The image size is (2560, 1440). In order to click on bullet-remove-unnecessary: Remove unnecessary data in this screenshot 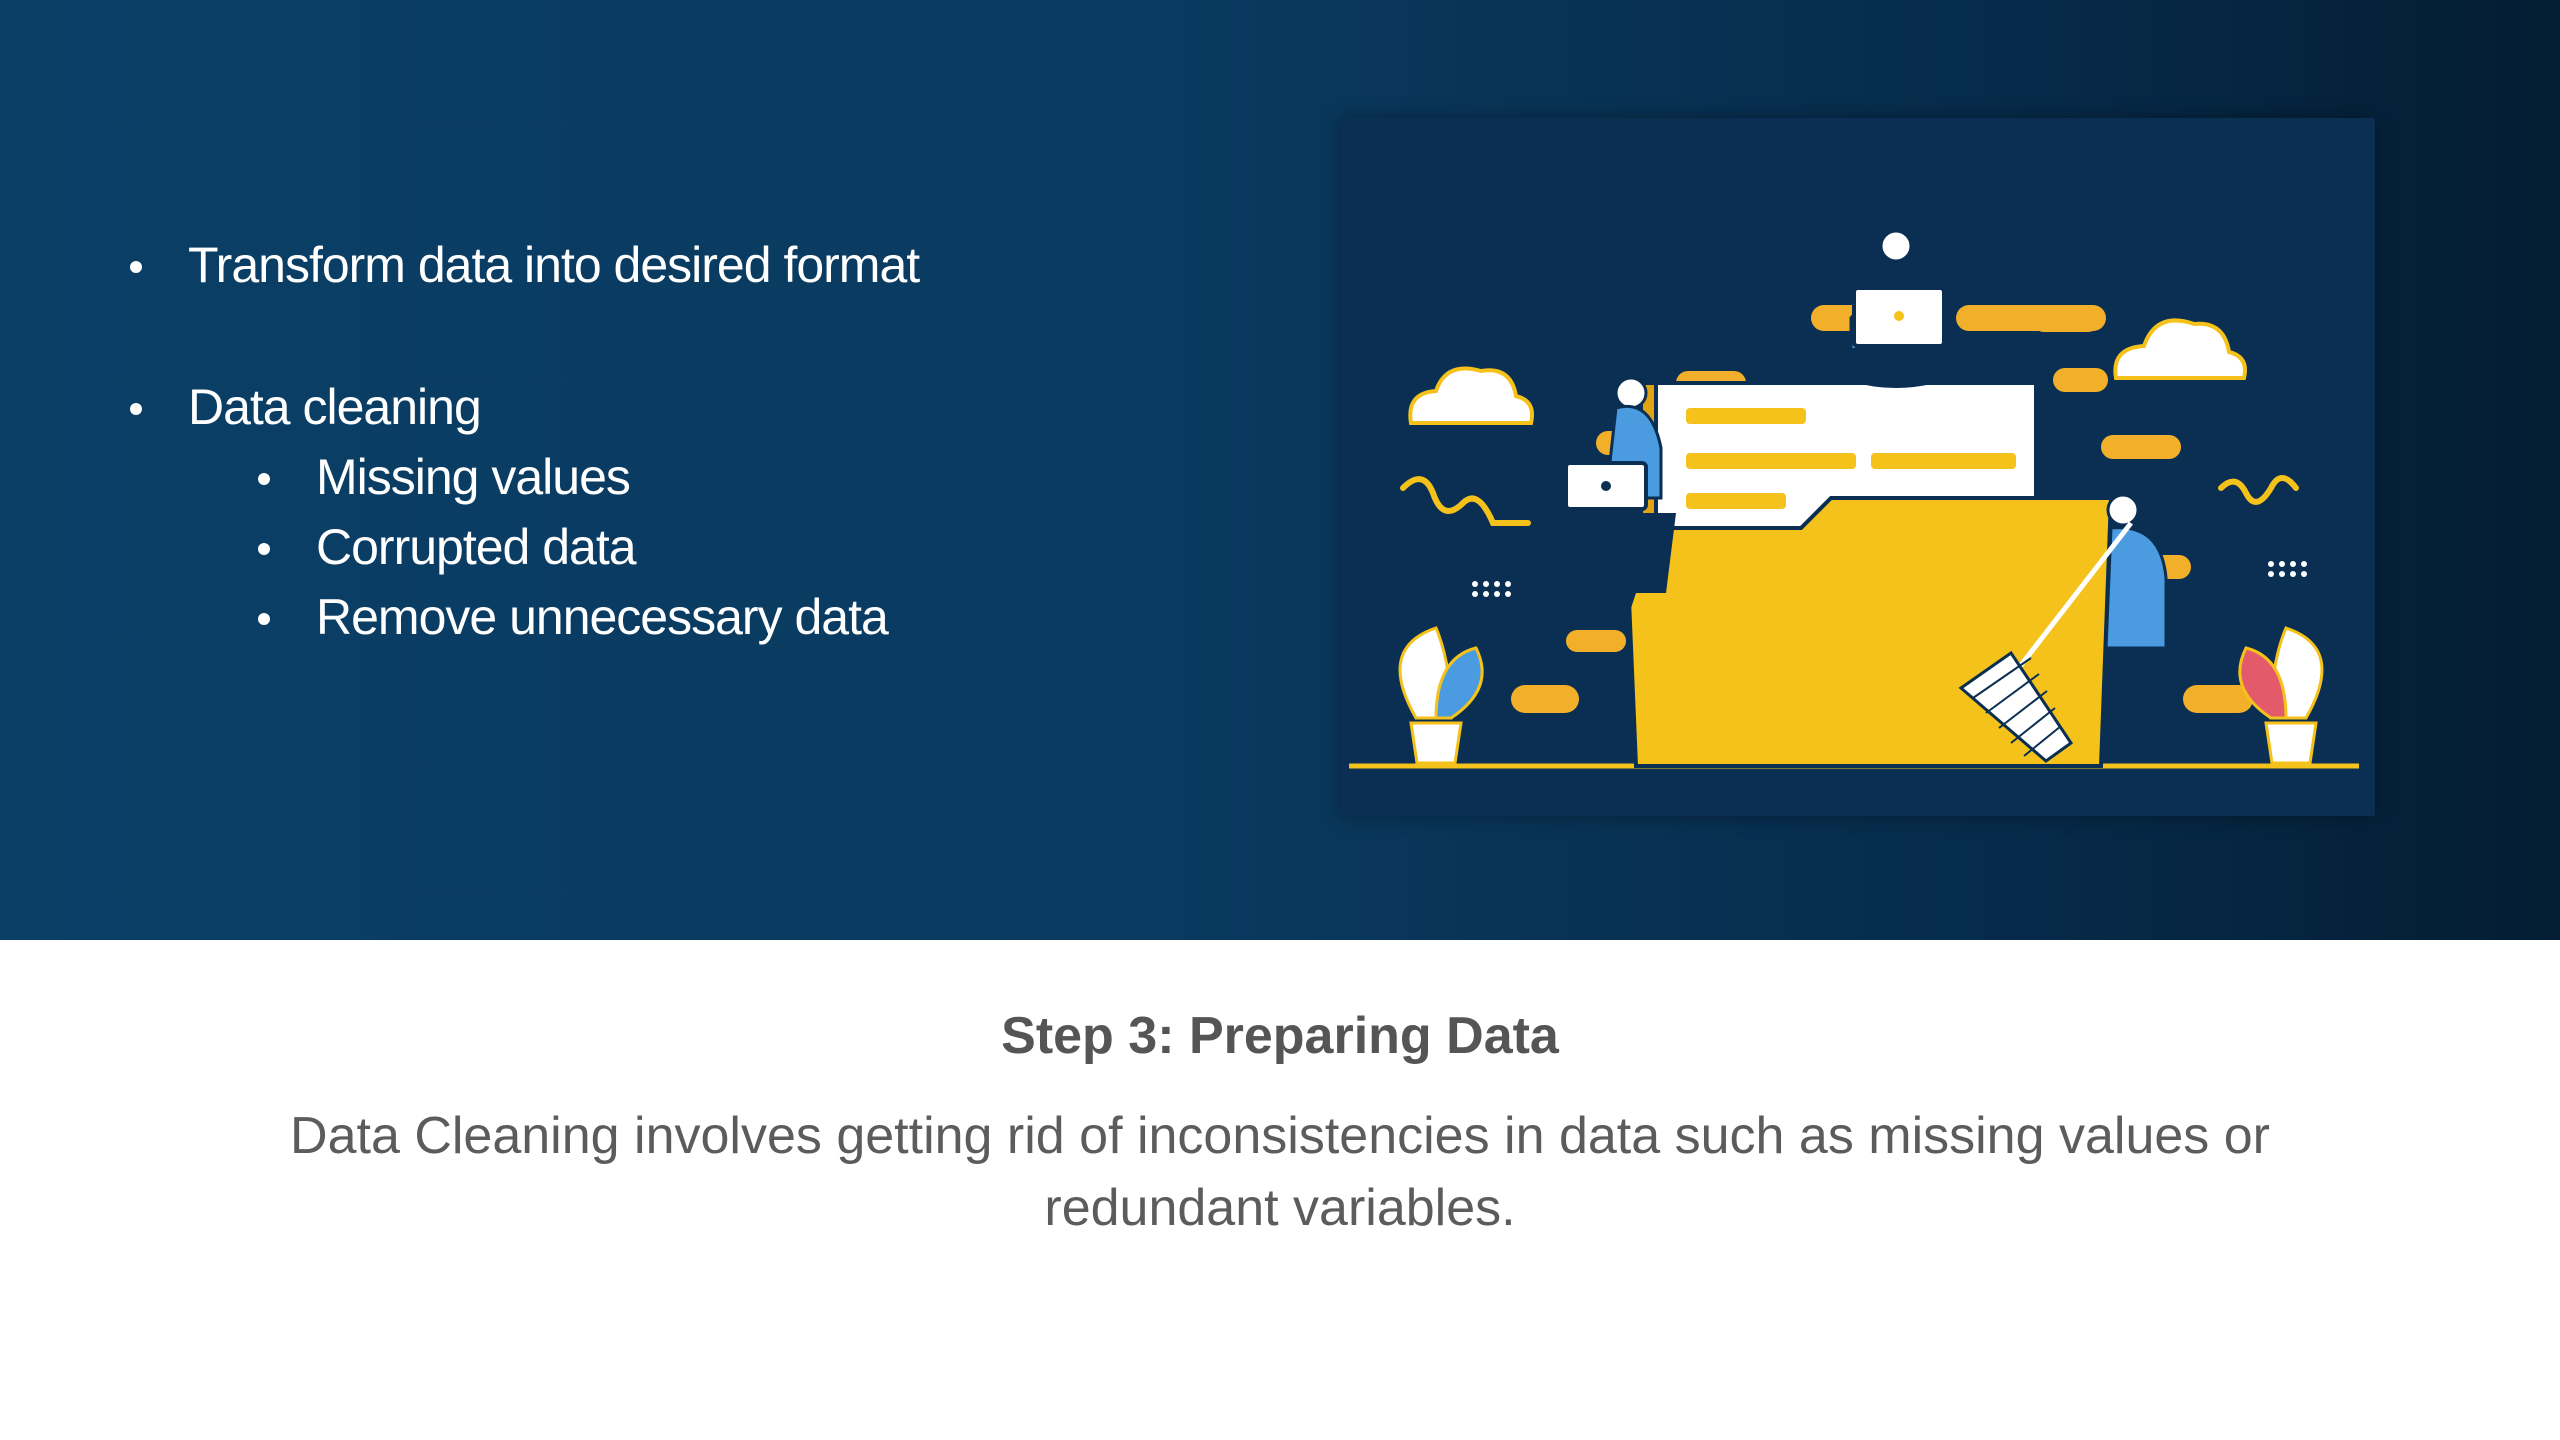, I will do `click(744, 617)`.